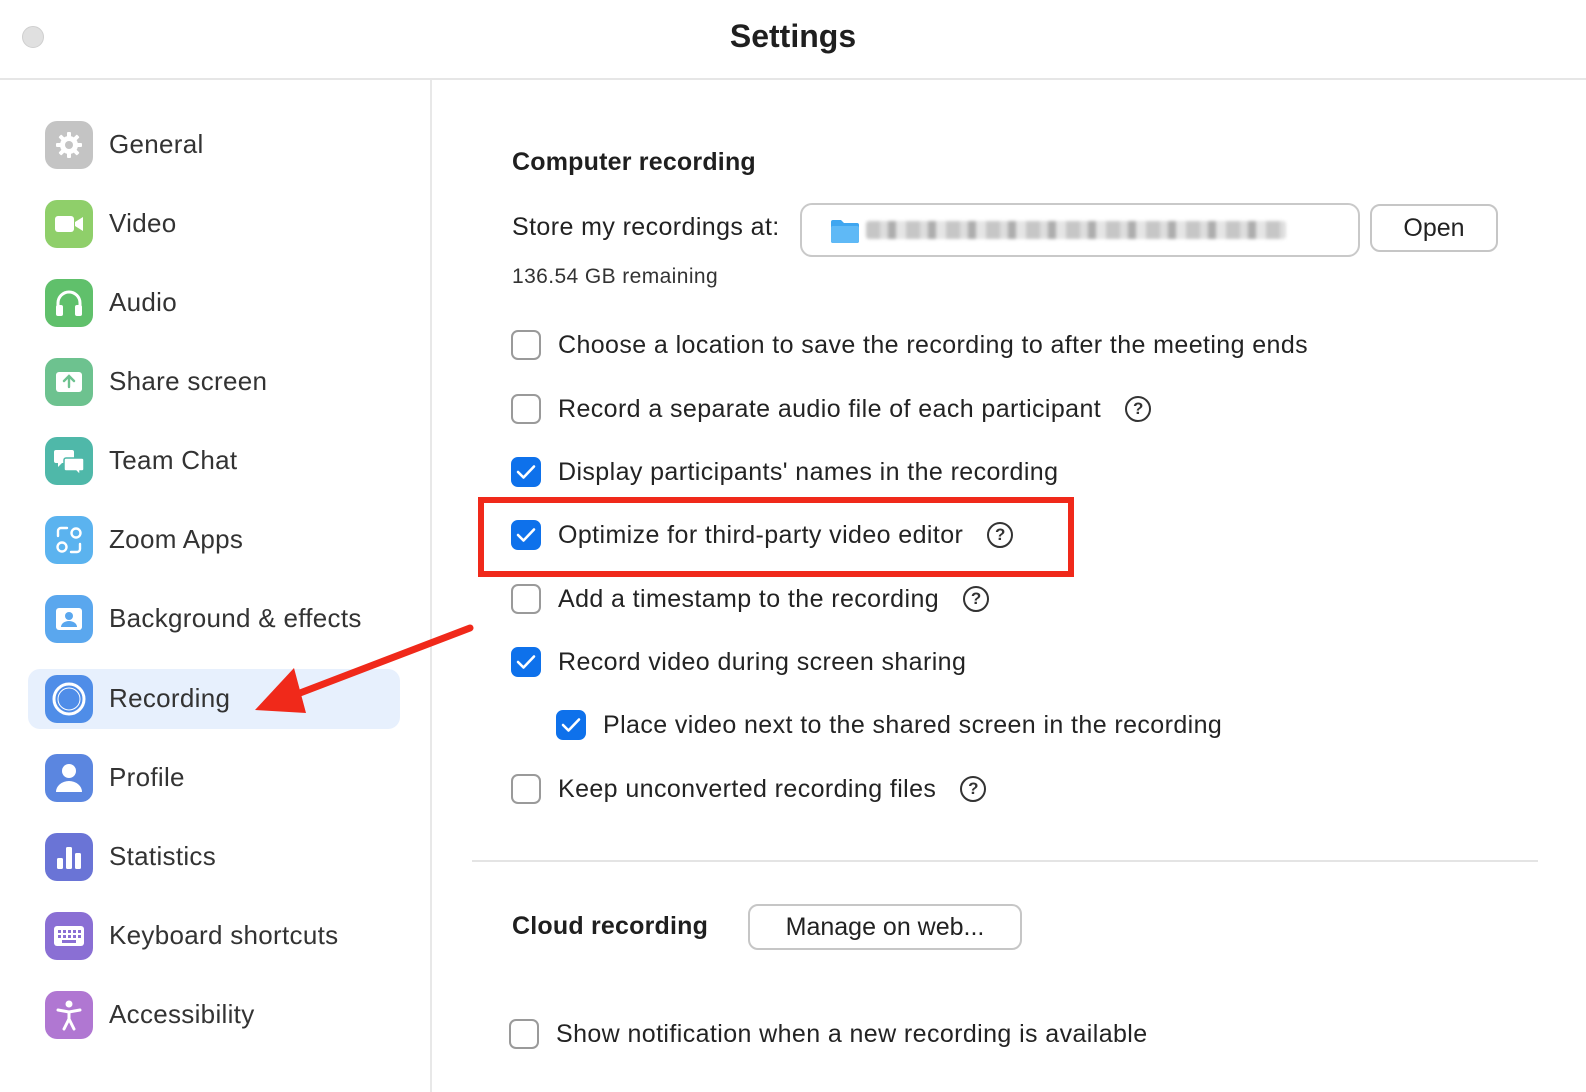  What do you see at coordinates (69, 540) in the screenshot?
I see `zoom-apps-icon` at bounding box center [69, 540].